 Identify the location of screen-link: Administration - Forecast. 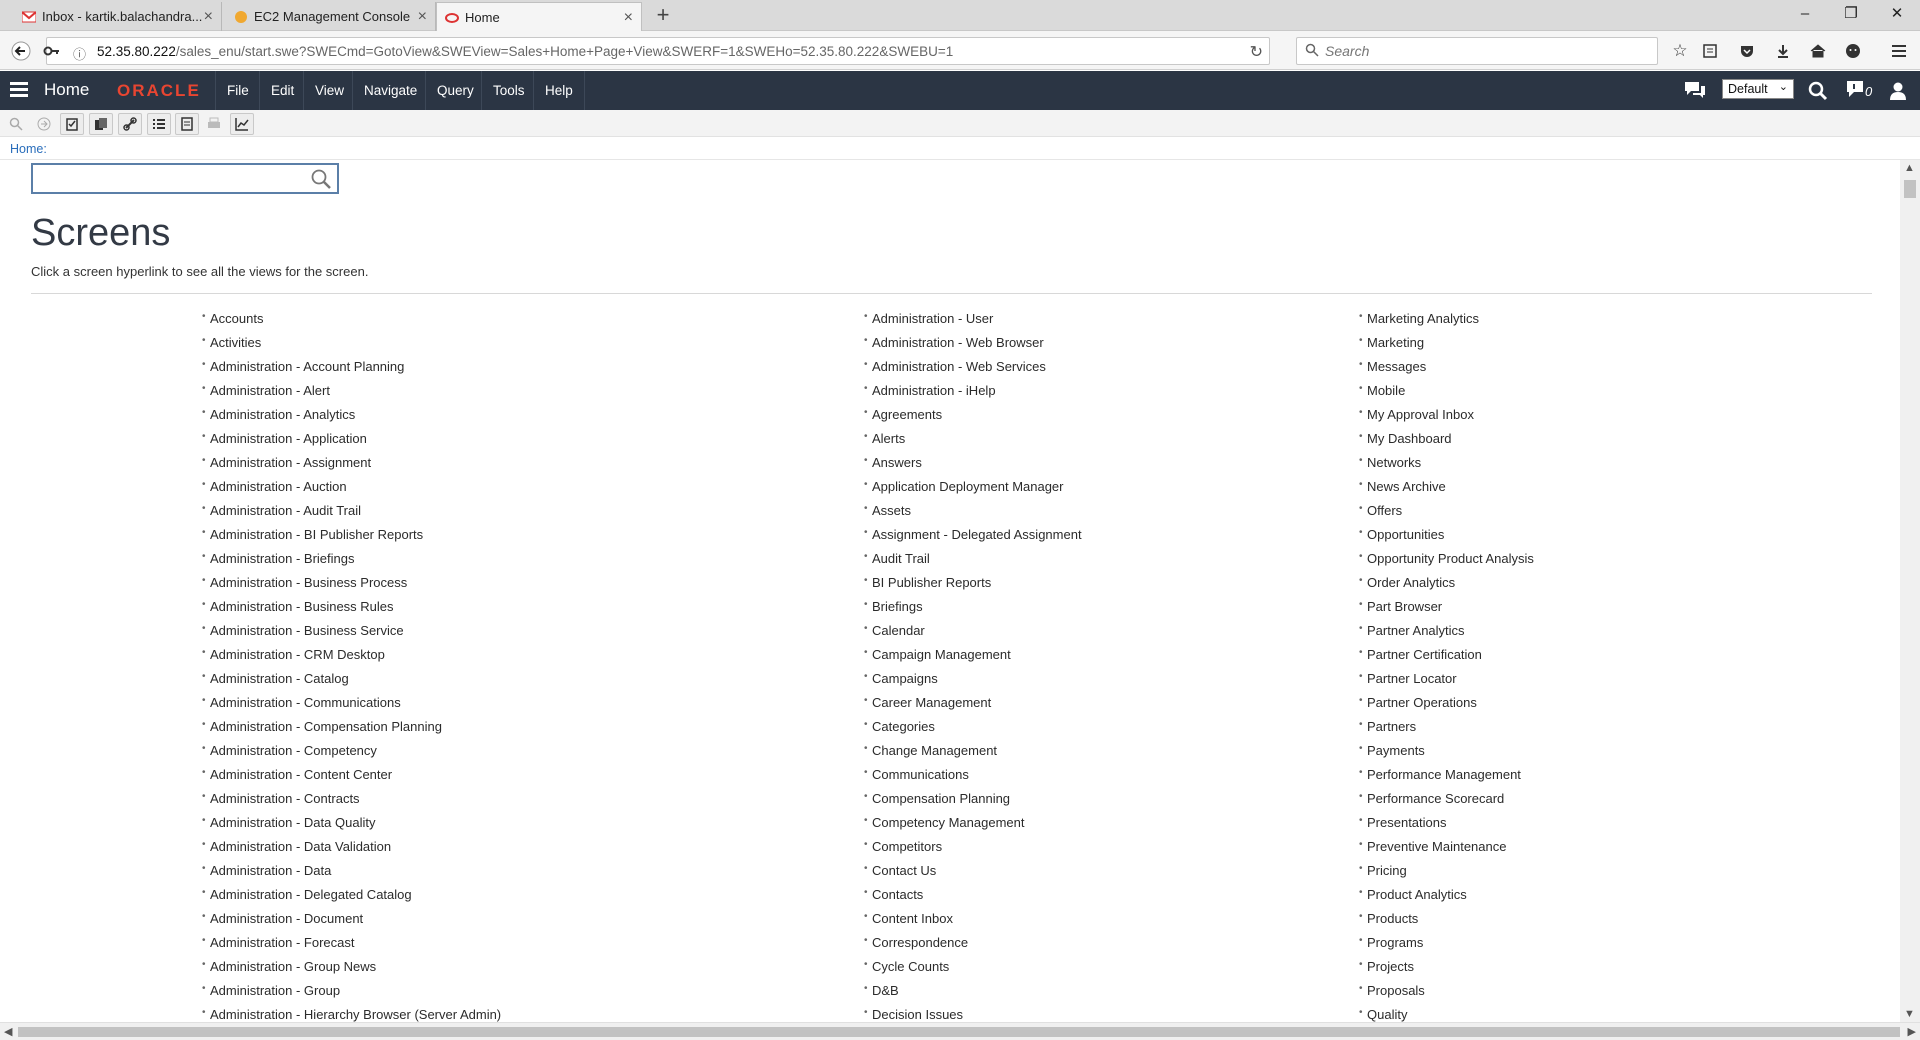
(351, 947).